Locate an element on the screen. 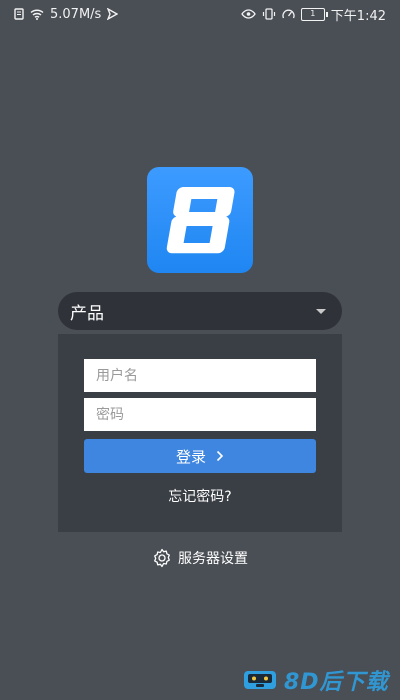 Image resolution: width=400 pixels, height=700 pixels. watermark-text: 8D后下载 is located at coordinates (336, 682).